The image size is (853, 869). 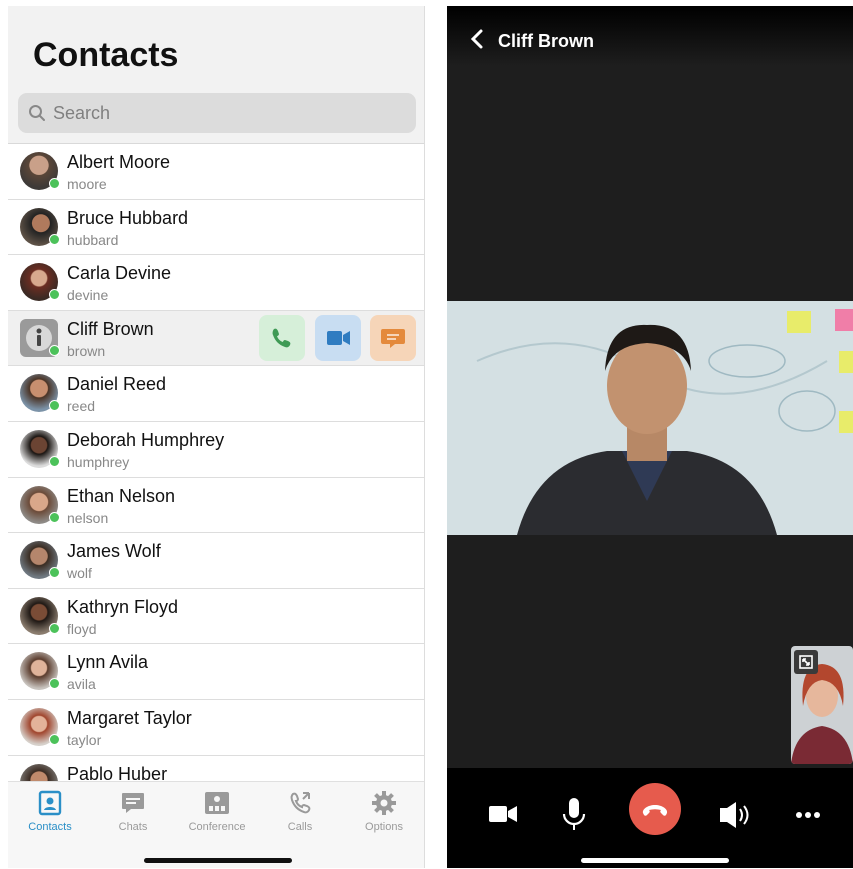 What do you see at coordinates (121, 495) in the screenshot?
I see `contact-name: Ethan Nelson` at bounding box center [121, 495].